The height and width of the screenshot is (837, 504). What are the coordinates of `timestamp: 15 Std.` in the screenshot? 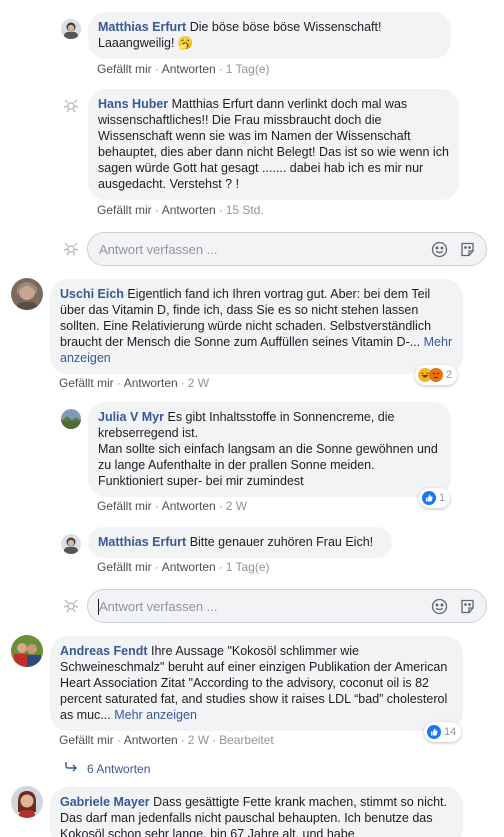 It's located at (245, 210).